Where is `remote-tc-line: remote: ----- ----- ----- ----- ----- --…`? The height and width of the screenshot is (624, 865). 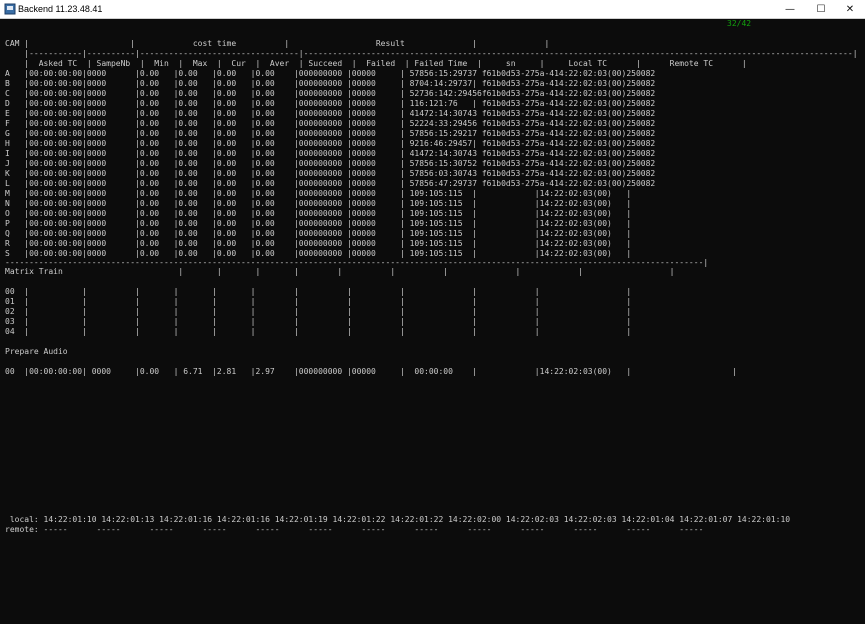
remote-tc-line: remote: ----- ----- ----- ----- ----- --… is located at coordinates (354, 529).